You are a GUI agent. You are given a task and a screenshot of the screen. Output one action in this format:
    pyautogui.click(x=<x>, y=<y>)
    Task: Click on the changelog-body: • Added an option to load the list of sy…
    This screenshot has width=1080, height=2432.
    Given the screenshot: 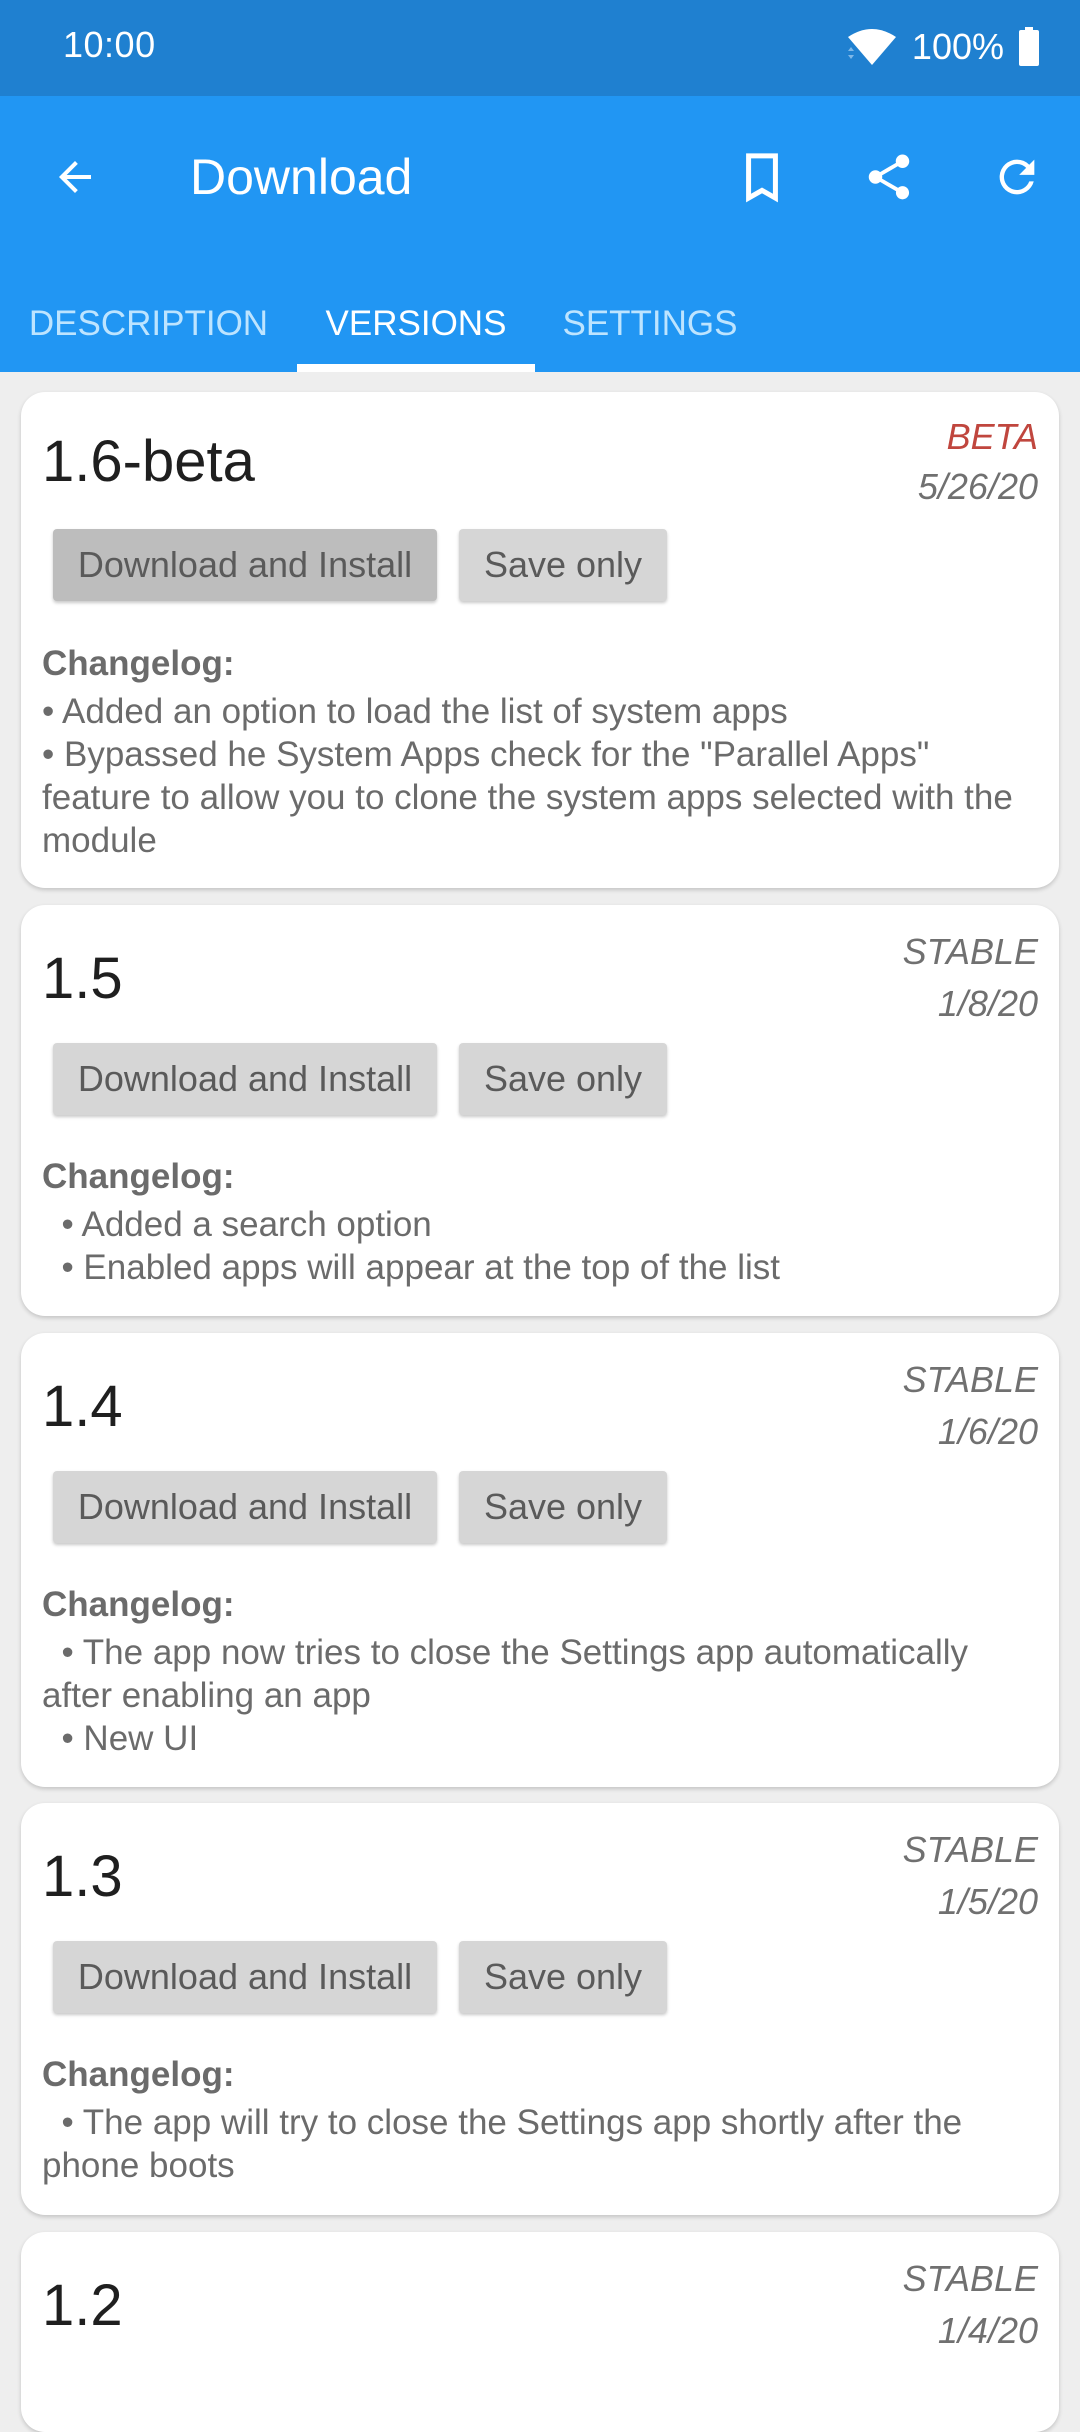 What is the action you would take?
    pyautogui.click(x=527, y=776)
    